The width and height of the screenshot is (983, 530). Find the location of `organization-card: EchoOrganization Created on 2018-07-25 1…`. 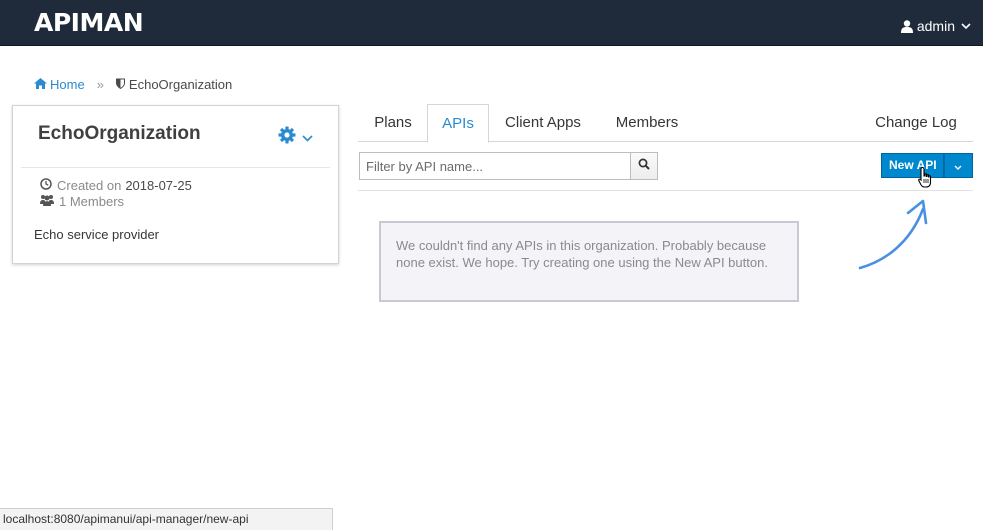

organization-card: EchoOrganization Created on 2018-07-25 1… is located at coordinates (175, 184).